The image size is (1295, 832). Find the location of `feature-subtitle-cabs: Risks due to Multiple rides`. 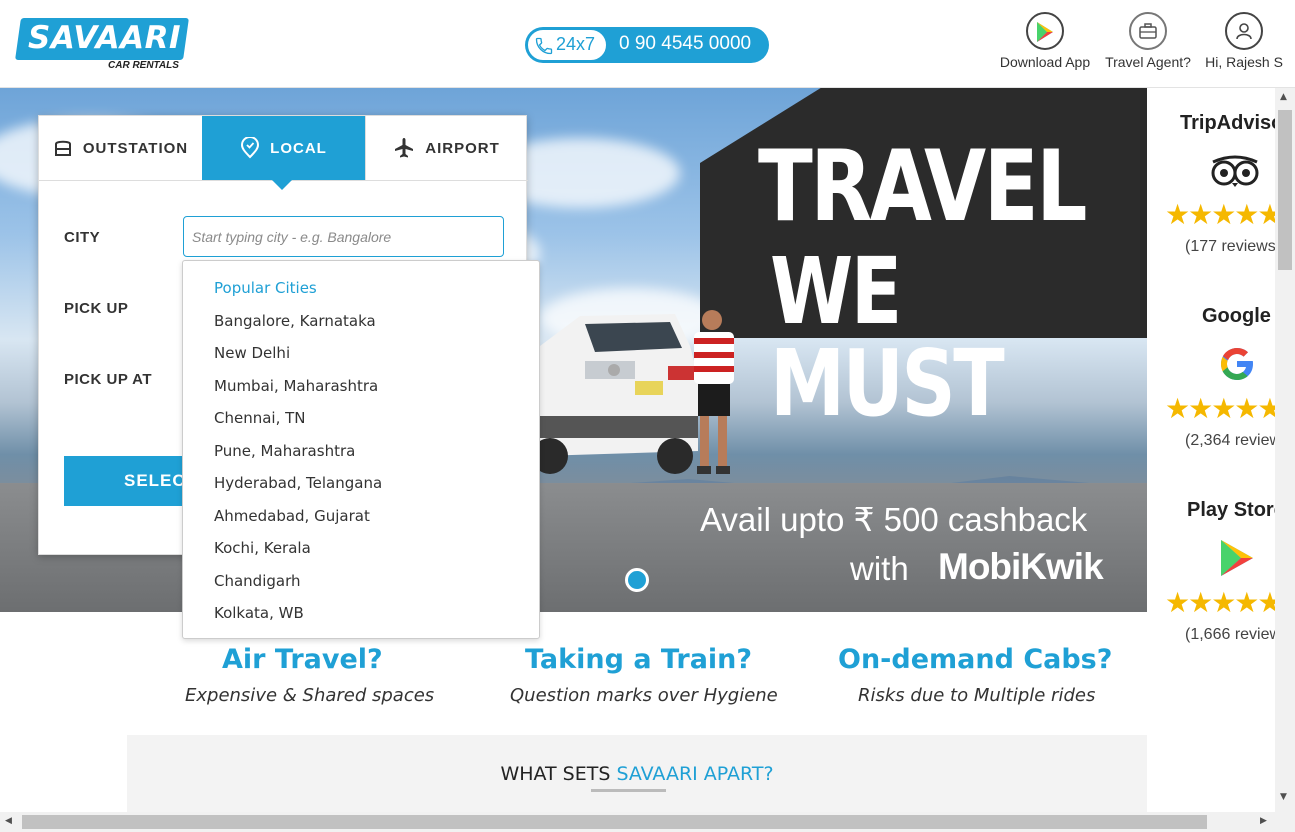

feature-subtitle-cabs: Risks due to Multiple rides is located at coordinates (977, 695).